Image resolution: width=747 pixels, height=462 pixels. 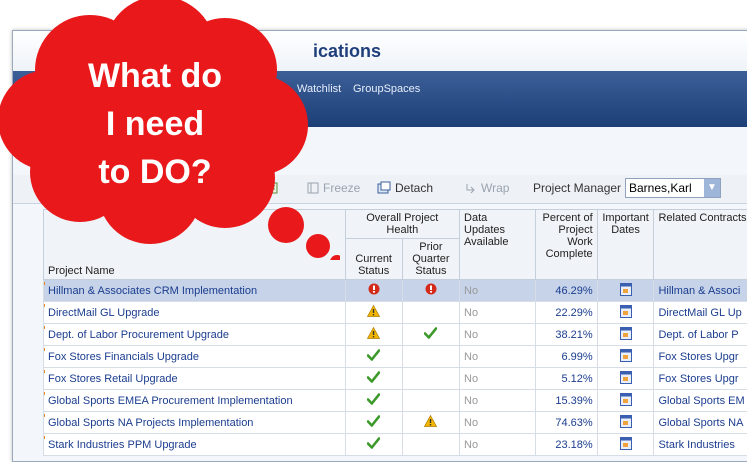 I want to click on project-name-link: Global Sports NA Projects Implementation, so click(x=195, y=423).